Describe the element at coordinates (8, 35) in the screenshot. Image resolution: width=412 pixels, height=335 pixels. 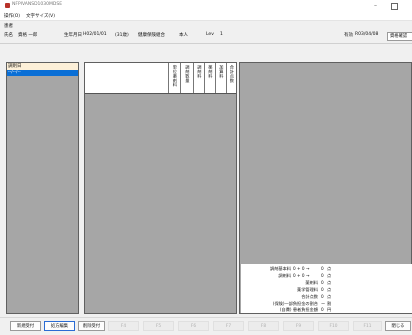
I see `name-label: 氏名` at that location.